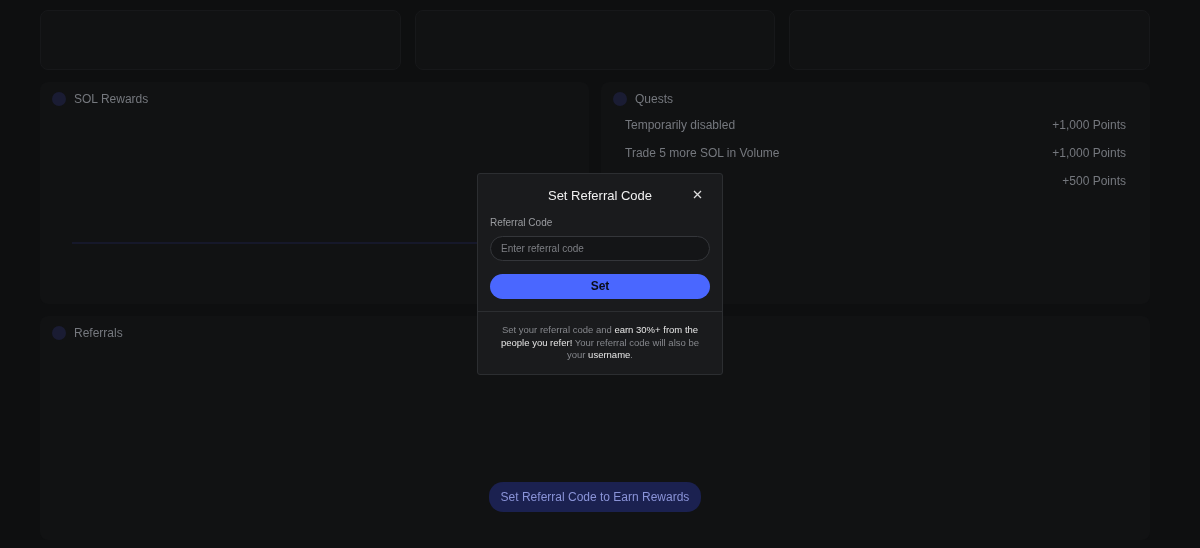 The image size is (1200, 548). I want to click on quest-points: +500 Points, so click(1094, 182).